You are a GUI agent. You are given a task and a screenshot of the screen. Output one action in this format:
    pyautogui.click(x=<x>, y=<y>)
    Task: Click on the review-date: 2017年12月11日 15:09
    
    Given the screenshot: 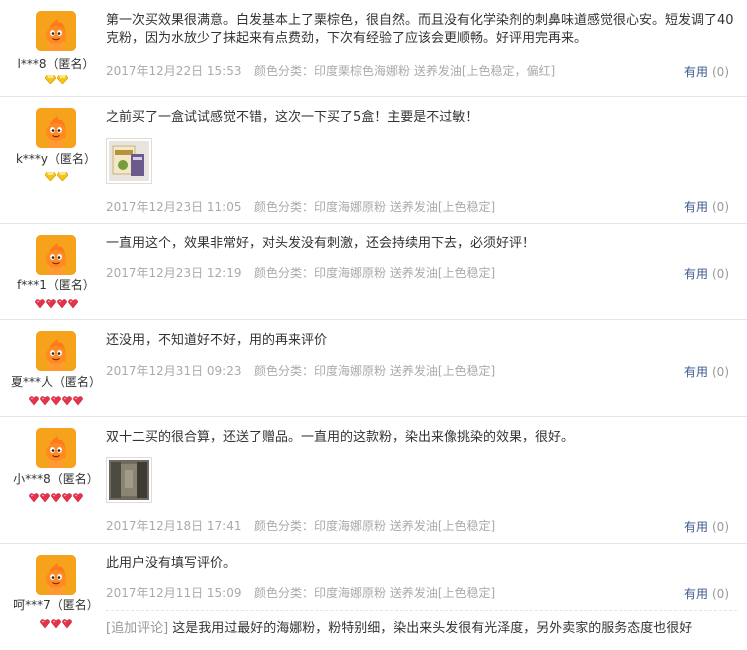 What is the action you would take?
    pyautogui.click(x=174, y=593)
    